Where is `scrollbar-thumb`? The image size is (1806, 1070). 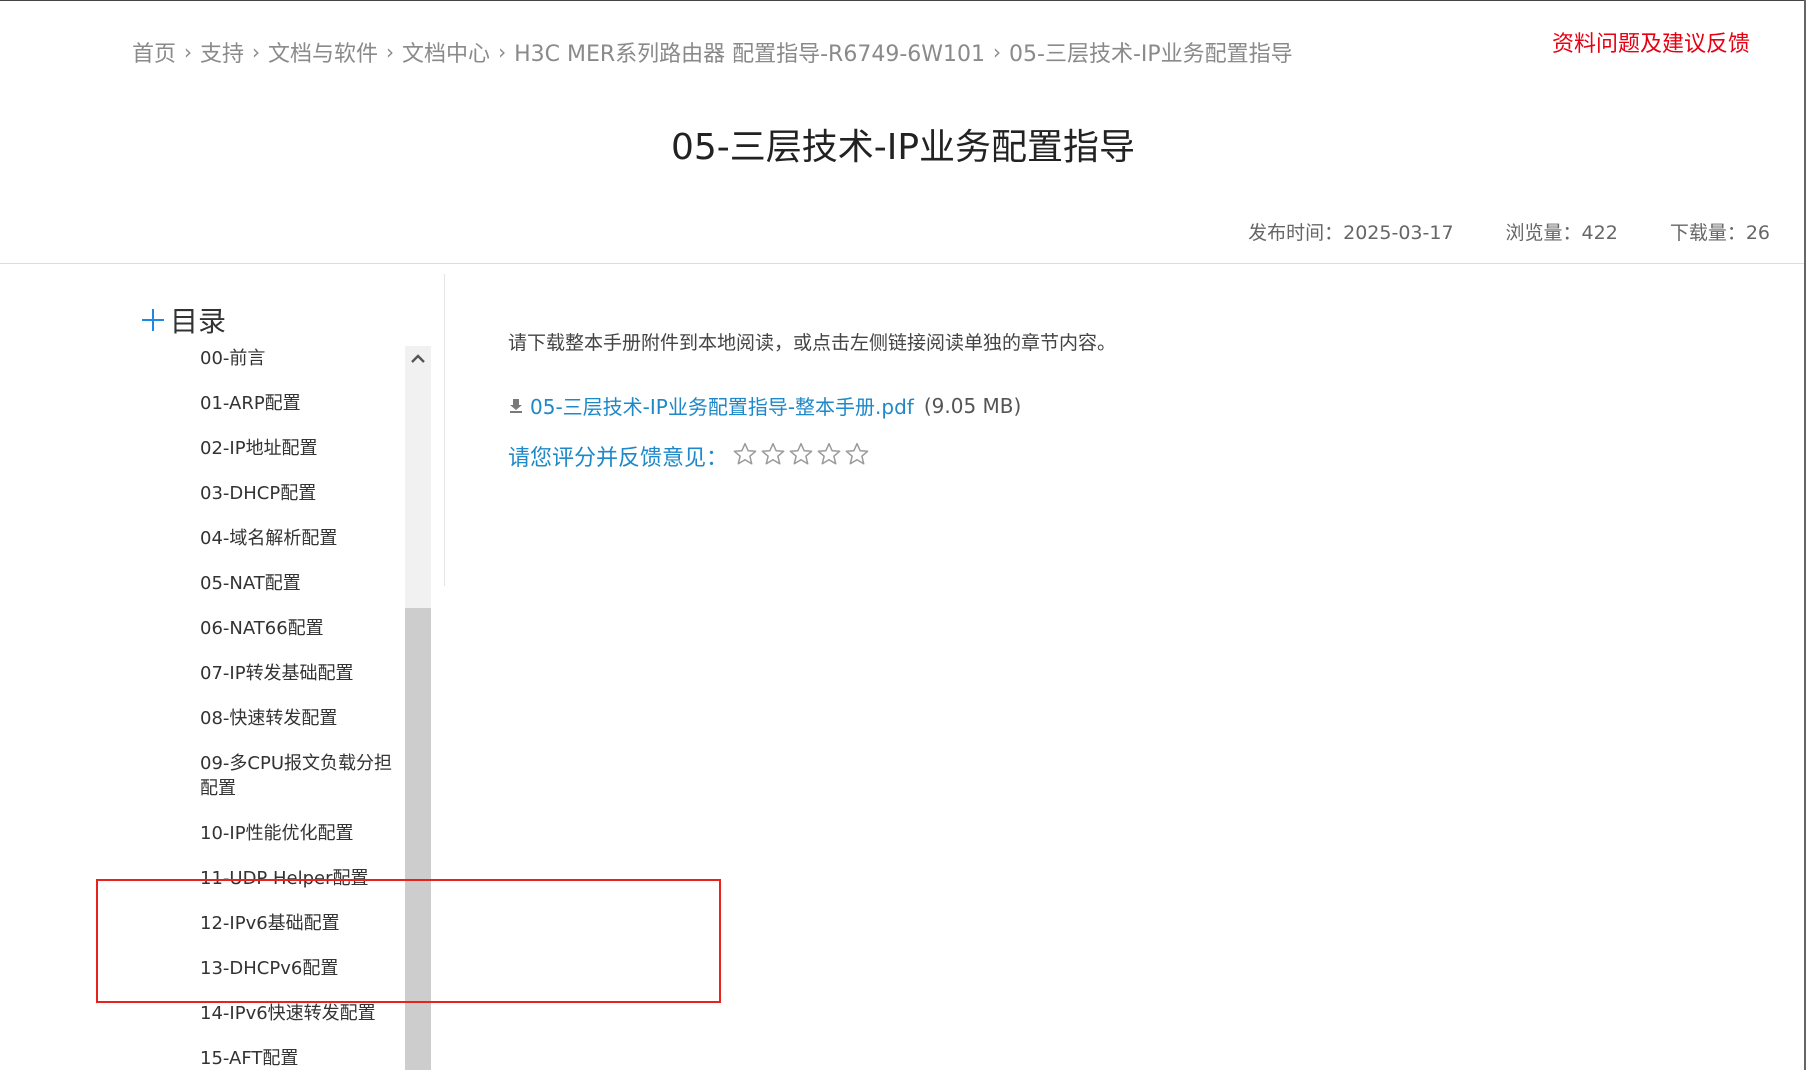 scrollbar-thumb is located at coordinates (418, 839).